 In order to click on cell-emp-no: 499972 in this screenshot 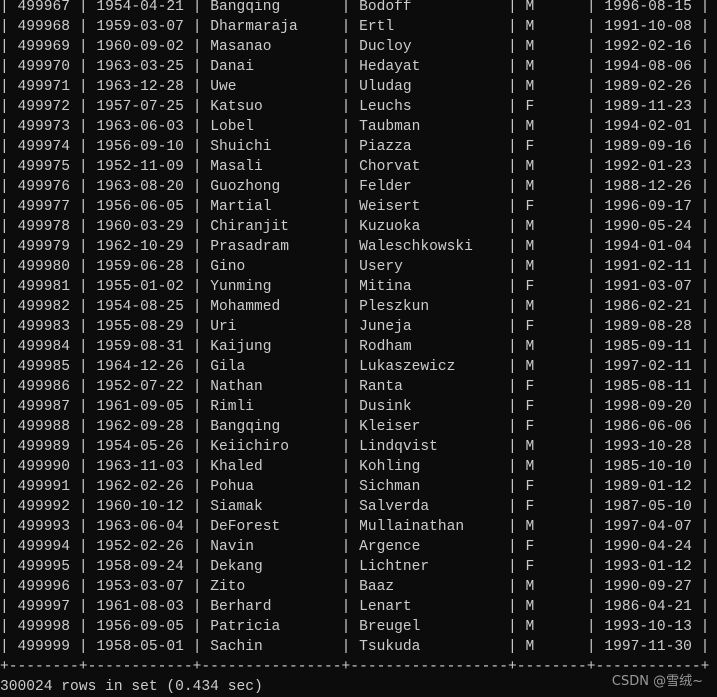, I will do `click(44, 107)`.